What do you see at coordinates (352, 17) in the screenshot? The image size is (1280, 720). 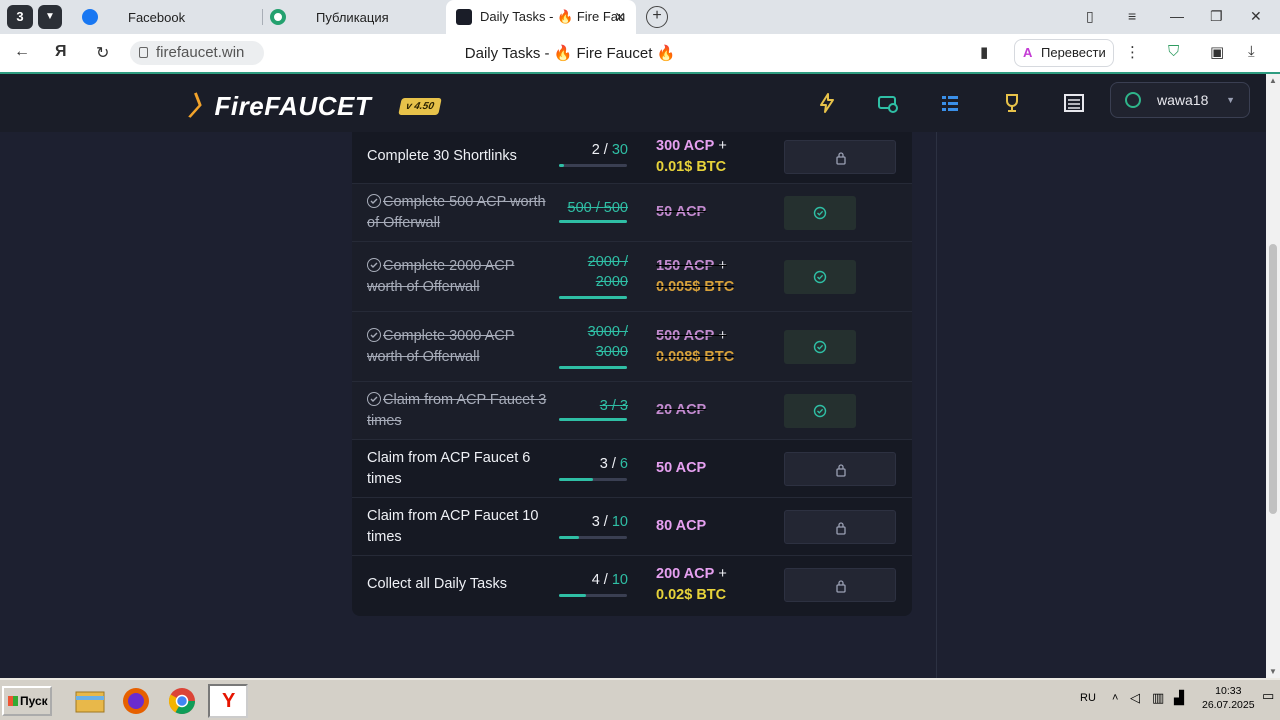 I see `tab-label: Публикация` at bounding box center [352, 17].